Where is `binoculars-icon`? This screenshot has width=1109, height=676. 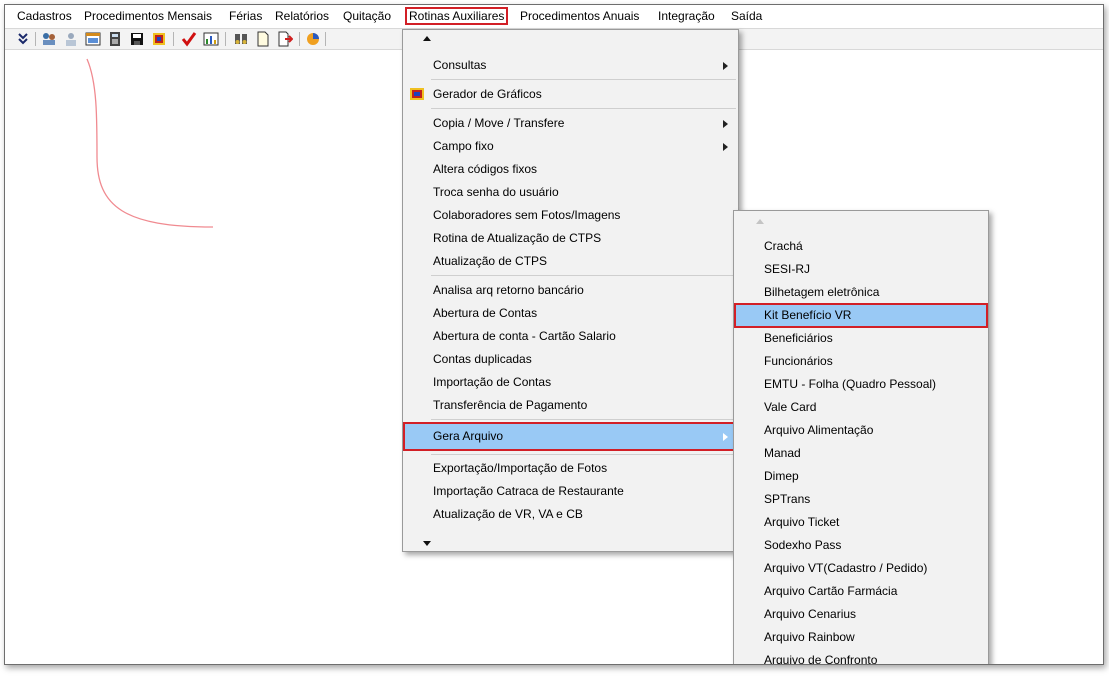 binoculars-icon is located at coordinates (241, 39).